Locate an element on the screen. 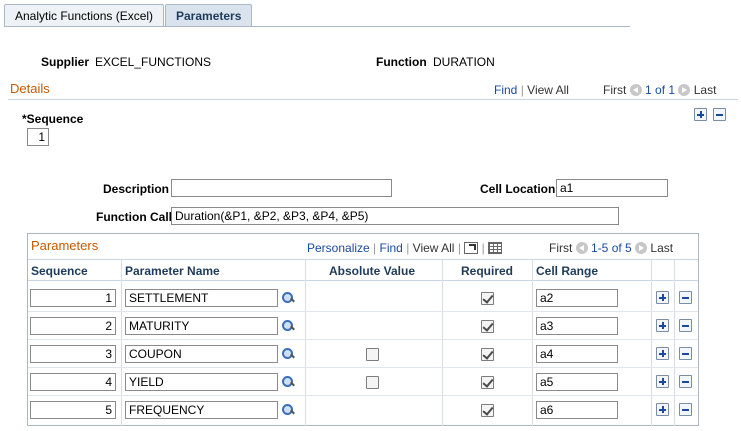  details-pager: First 1 of 1 Last is located at coordinates (659, 90).